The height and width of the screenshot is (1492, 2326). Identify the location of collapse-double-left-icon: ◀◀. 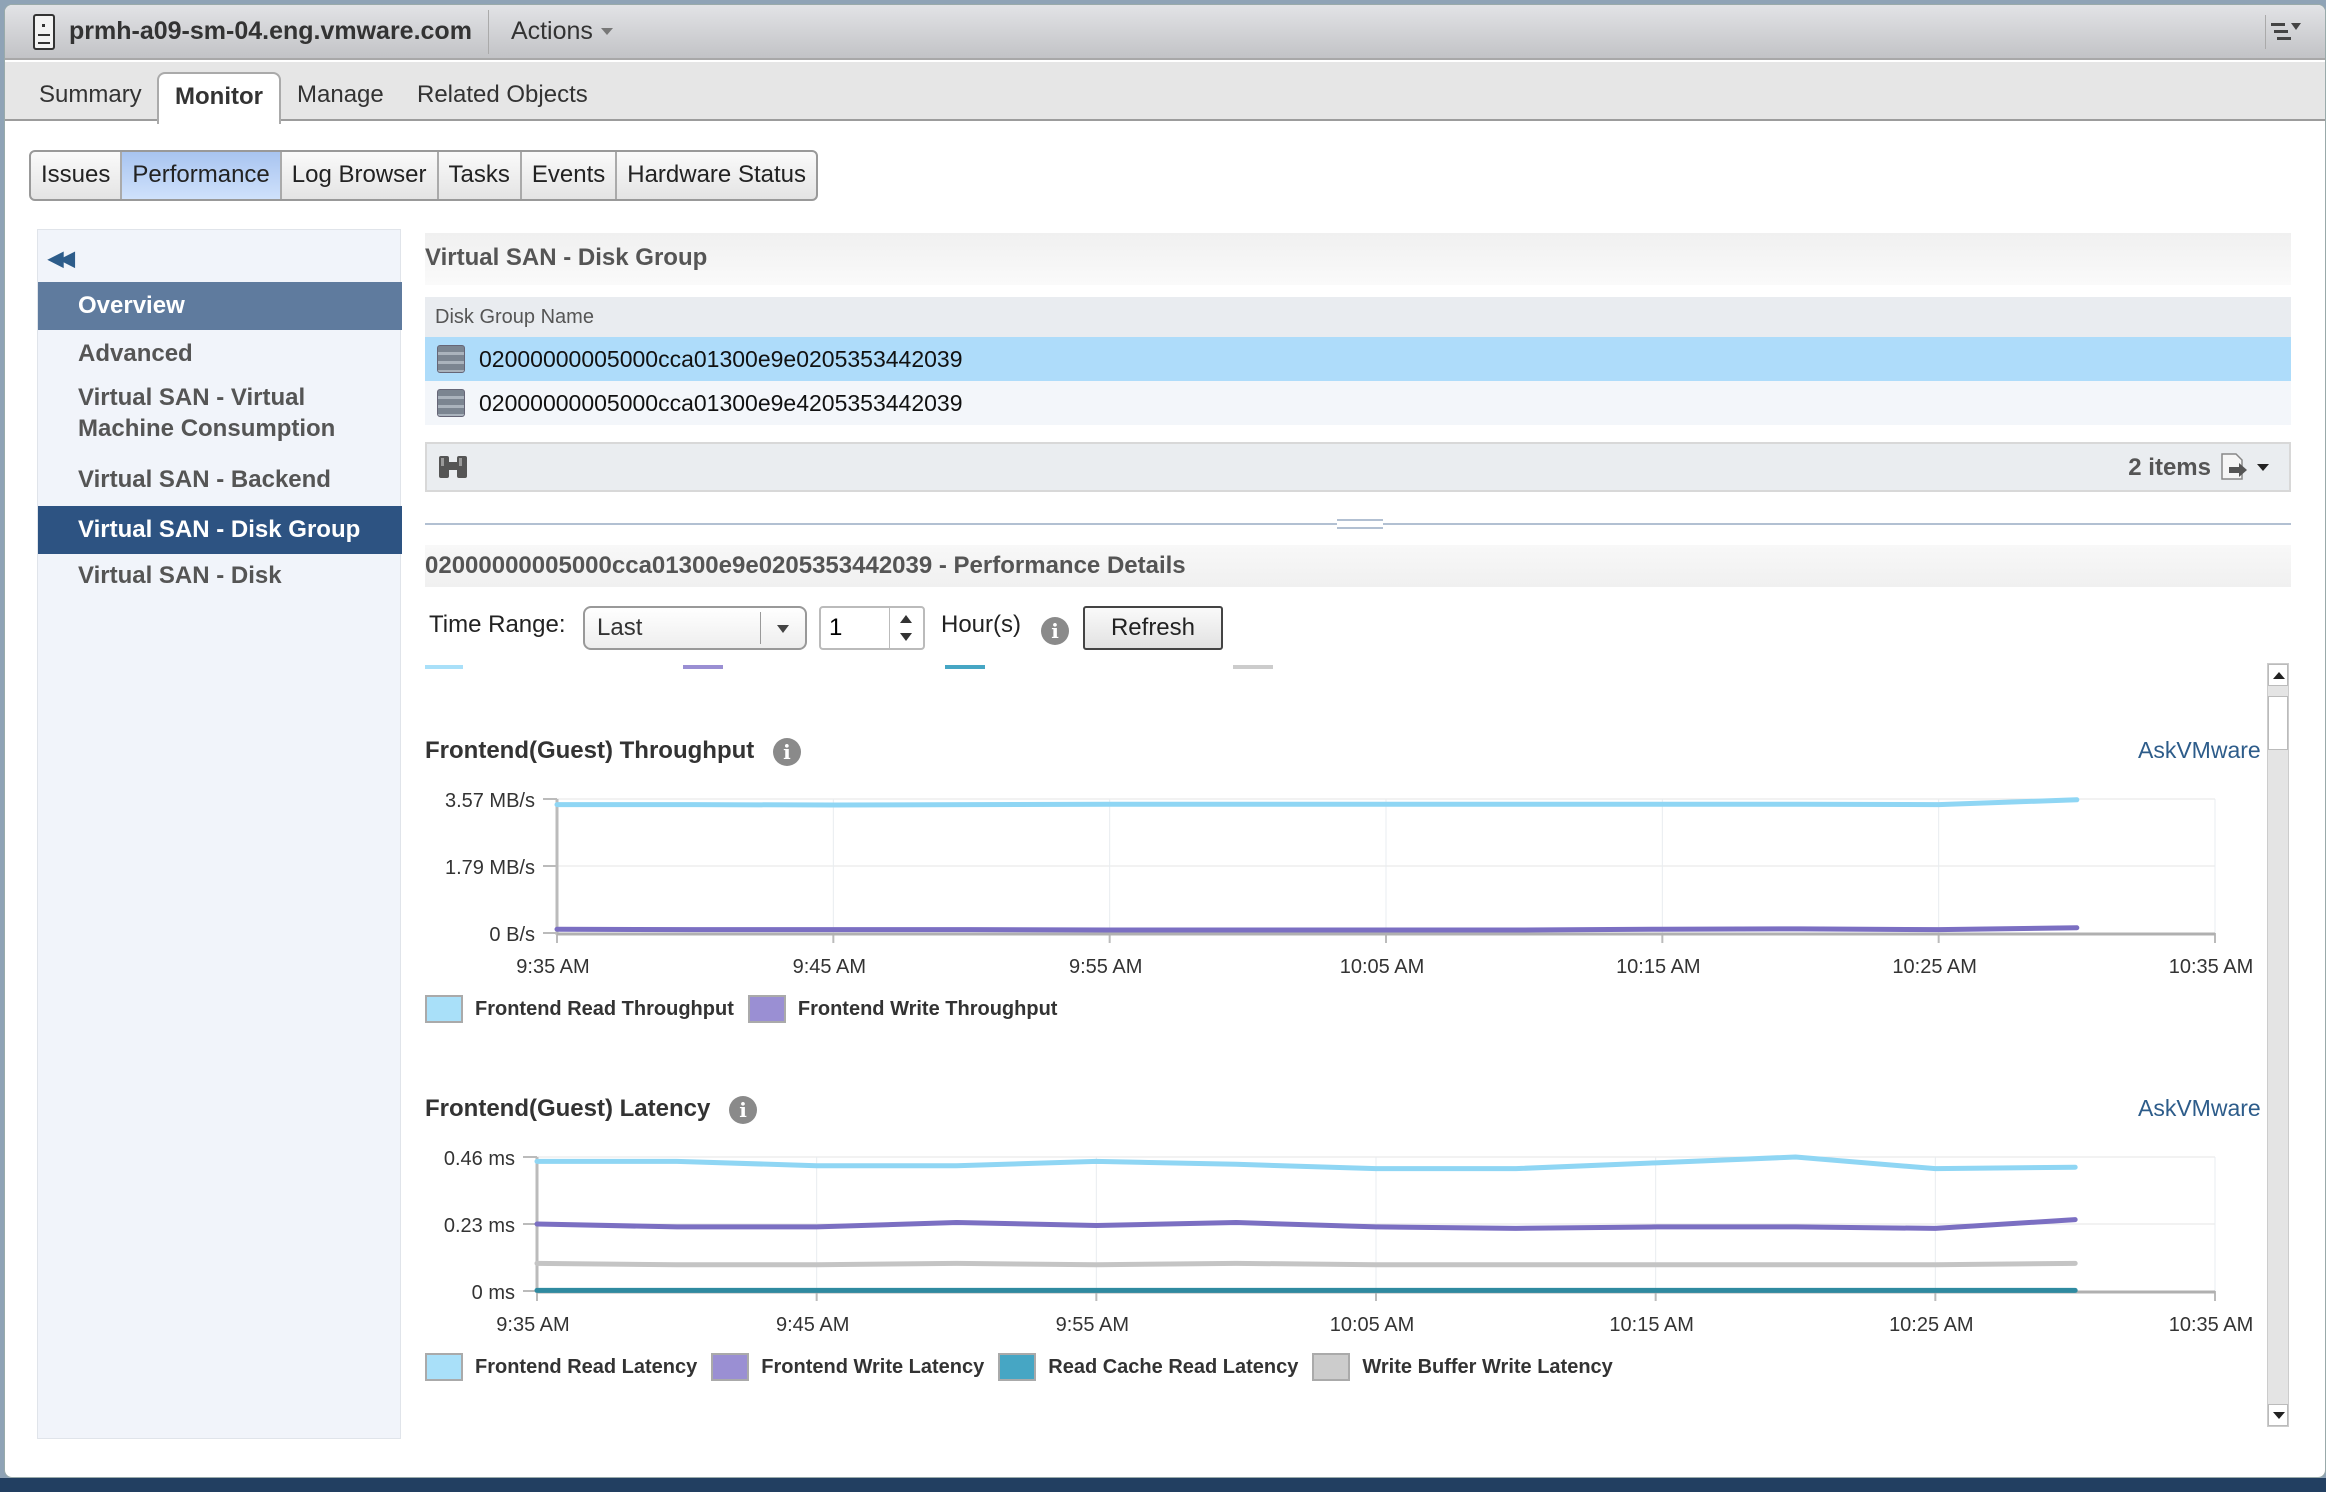
(61, 258).